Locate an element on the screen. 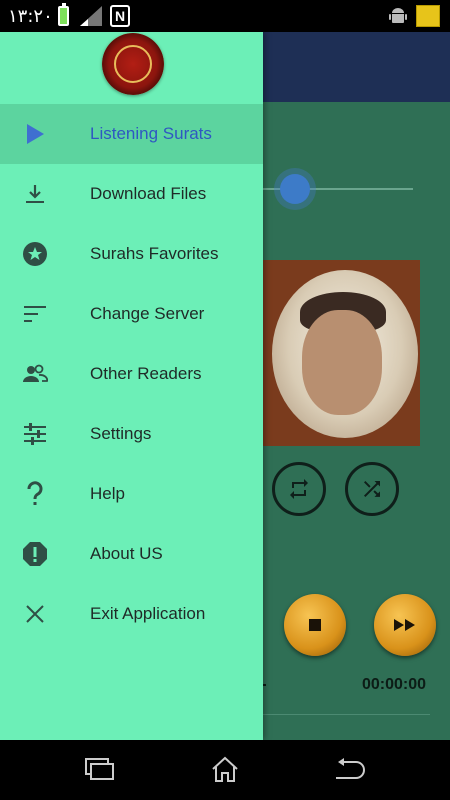 The height and width of the screenshot is (800, 450). menu-item-label: Download Files is located at coordinates (148, 193).